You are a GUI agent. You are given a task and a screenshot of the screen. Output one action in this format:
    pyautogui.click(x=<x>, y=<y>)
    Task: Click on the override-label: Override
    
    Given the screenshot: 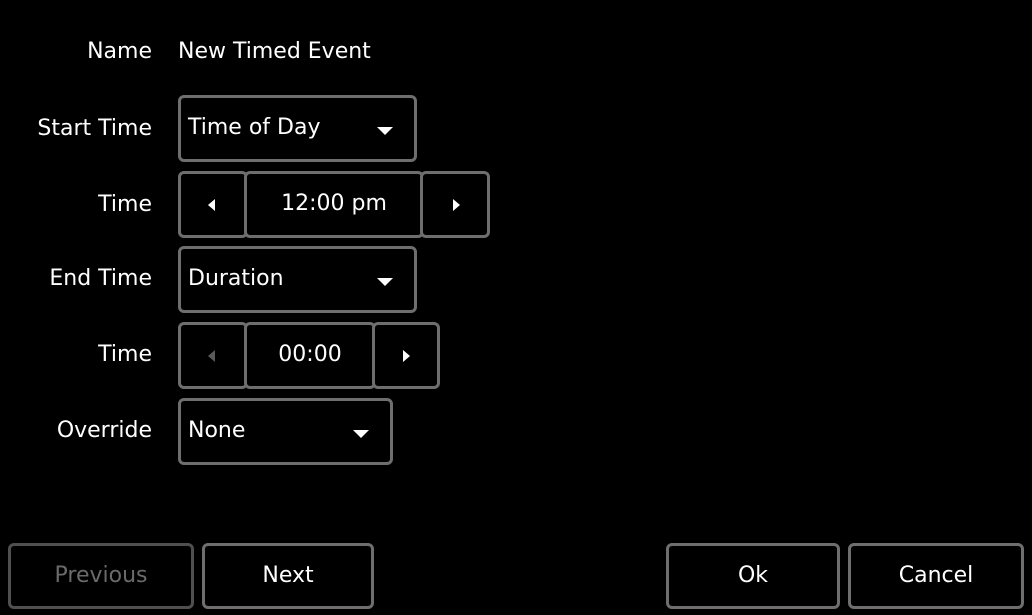 What is the action you would take?
    pyautogui.click(x=104, y=430)
    